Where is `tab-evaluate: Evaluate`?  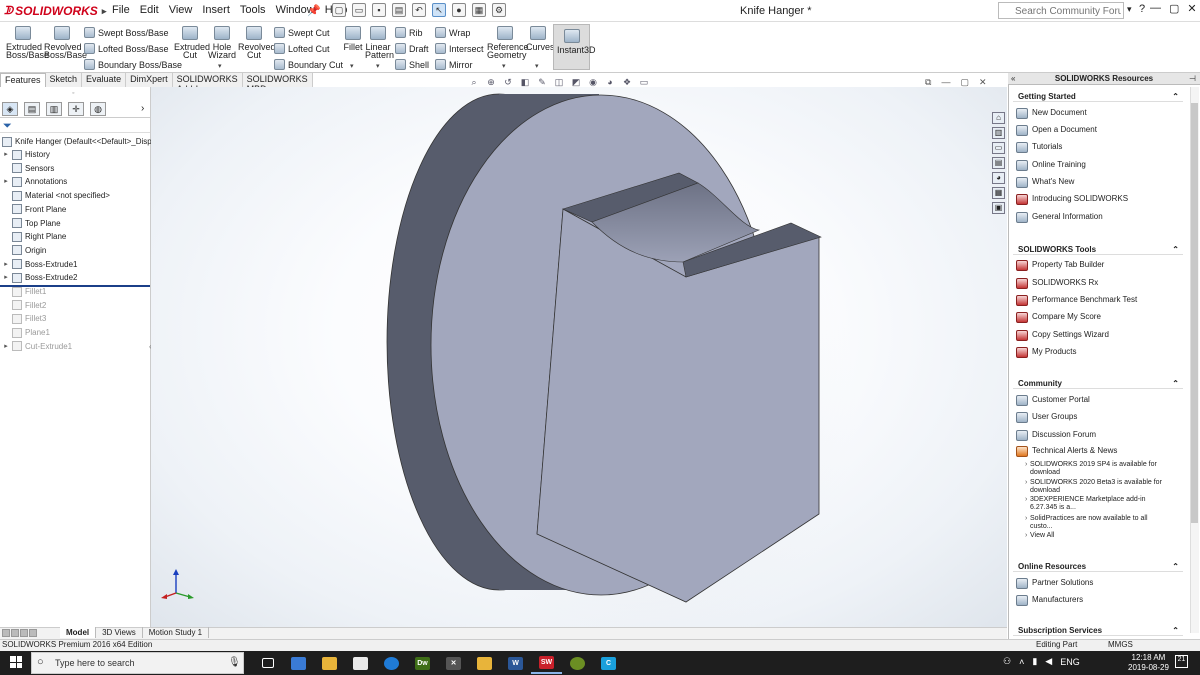 tab-evaluate: Evaluate is located at coordinates (104, 80).